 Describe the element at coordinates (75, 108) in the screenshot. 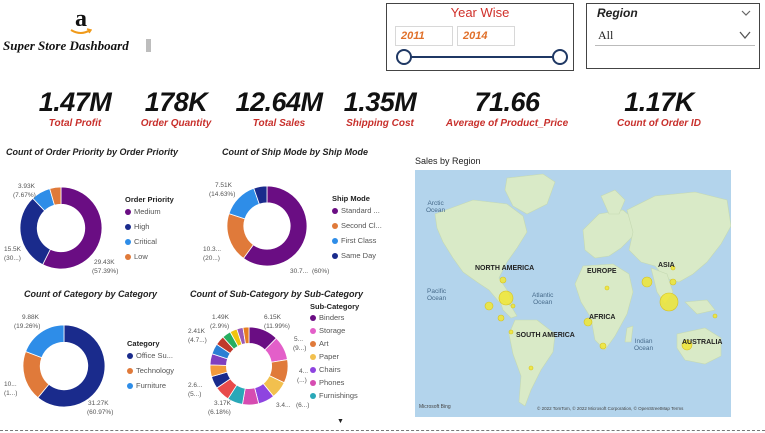

I see `kpi-total-profit: 1.47M Total Profit` at that location.